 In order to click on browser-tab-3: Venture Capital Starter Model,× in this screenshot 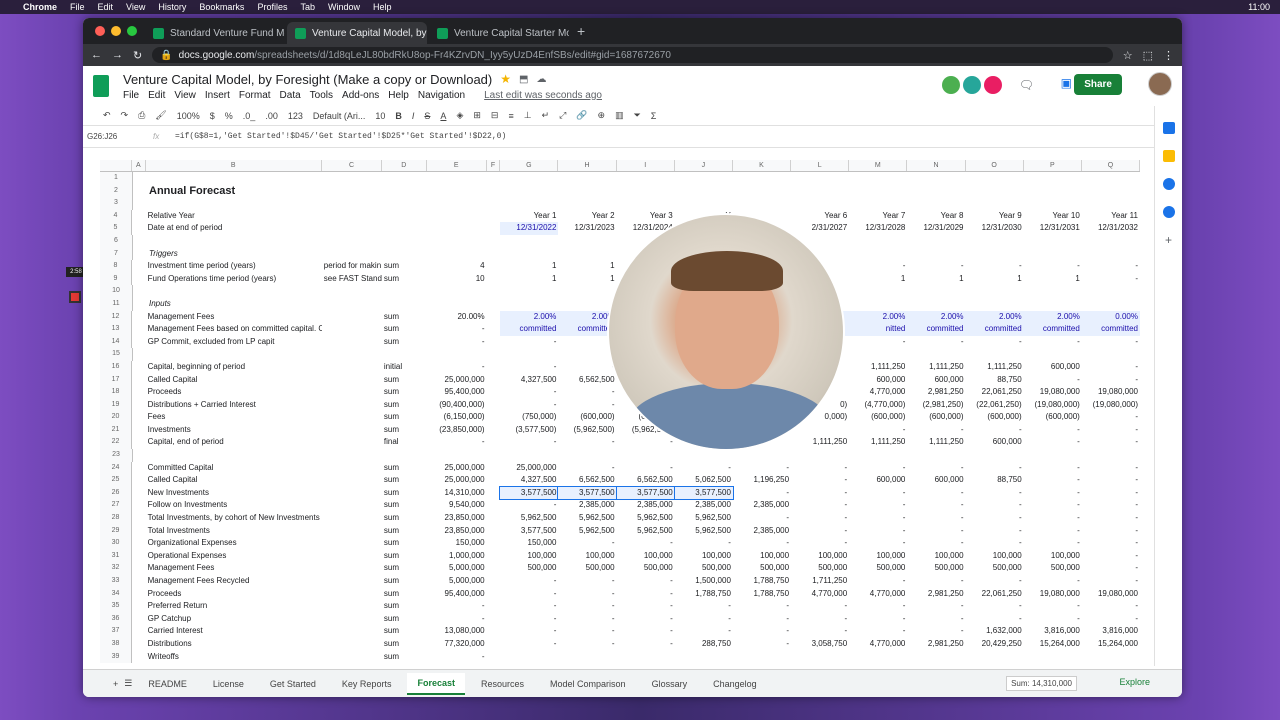, I will do `click(499, 33)`.